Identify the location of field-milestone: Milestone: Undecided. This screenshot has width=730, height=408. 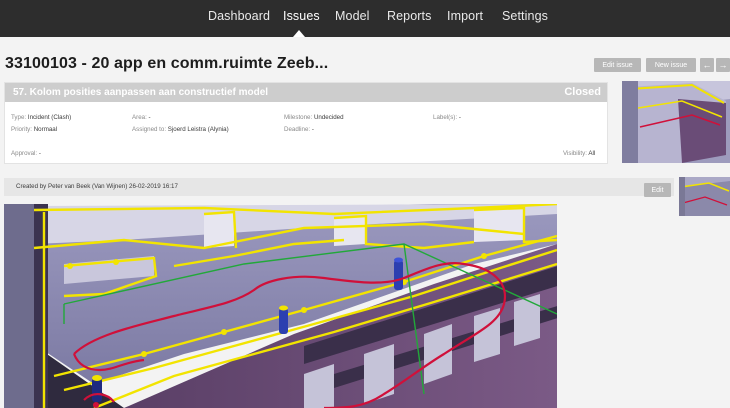
(314, 117).